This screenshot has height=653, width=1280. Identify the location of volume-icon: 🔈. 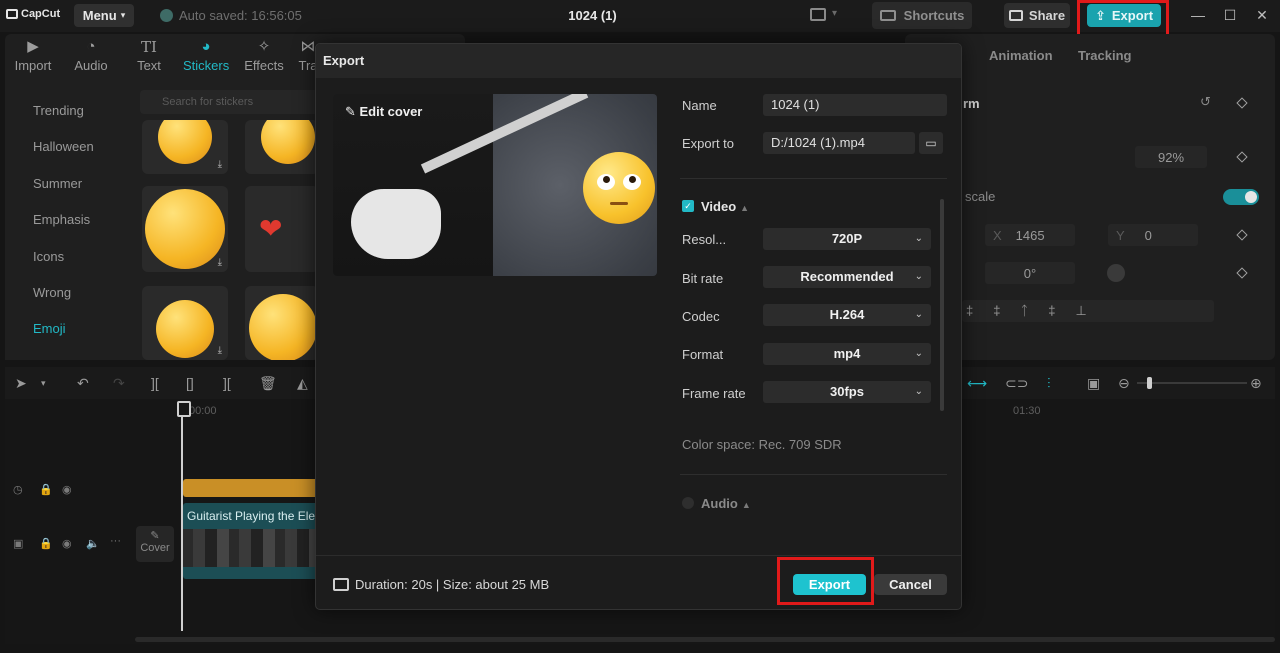
(93, 543).